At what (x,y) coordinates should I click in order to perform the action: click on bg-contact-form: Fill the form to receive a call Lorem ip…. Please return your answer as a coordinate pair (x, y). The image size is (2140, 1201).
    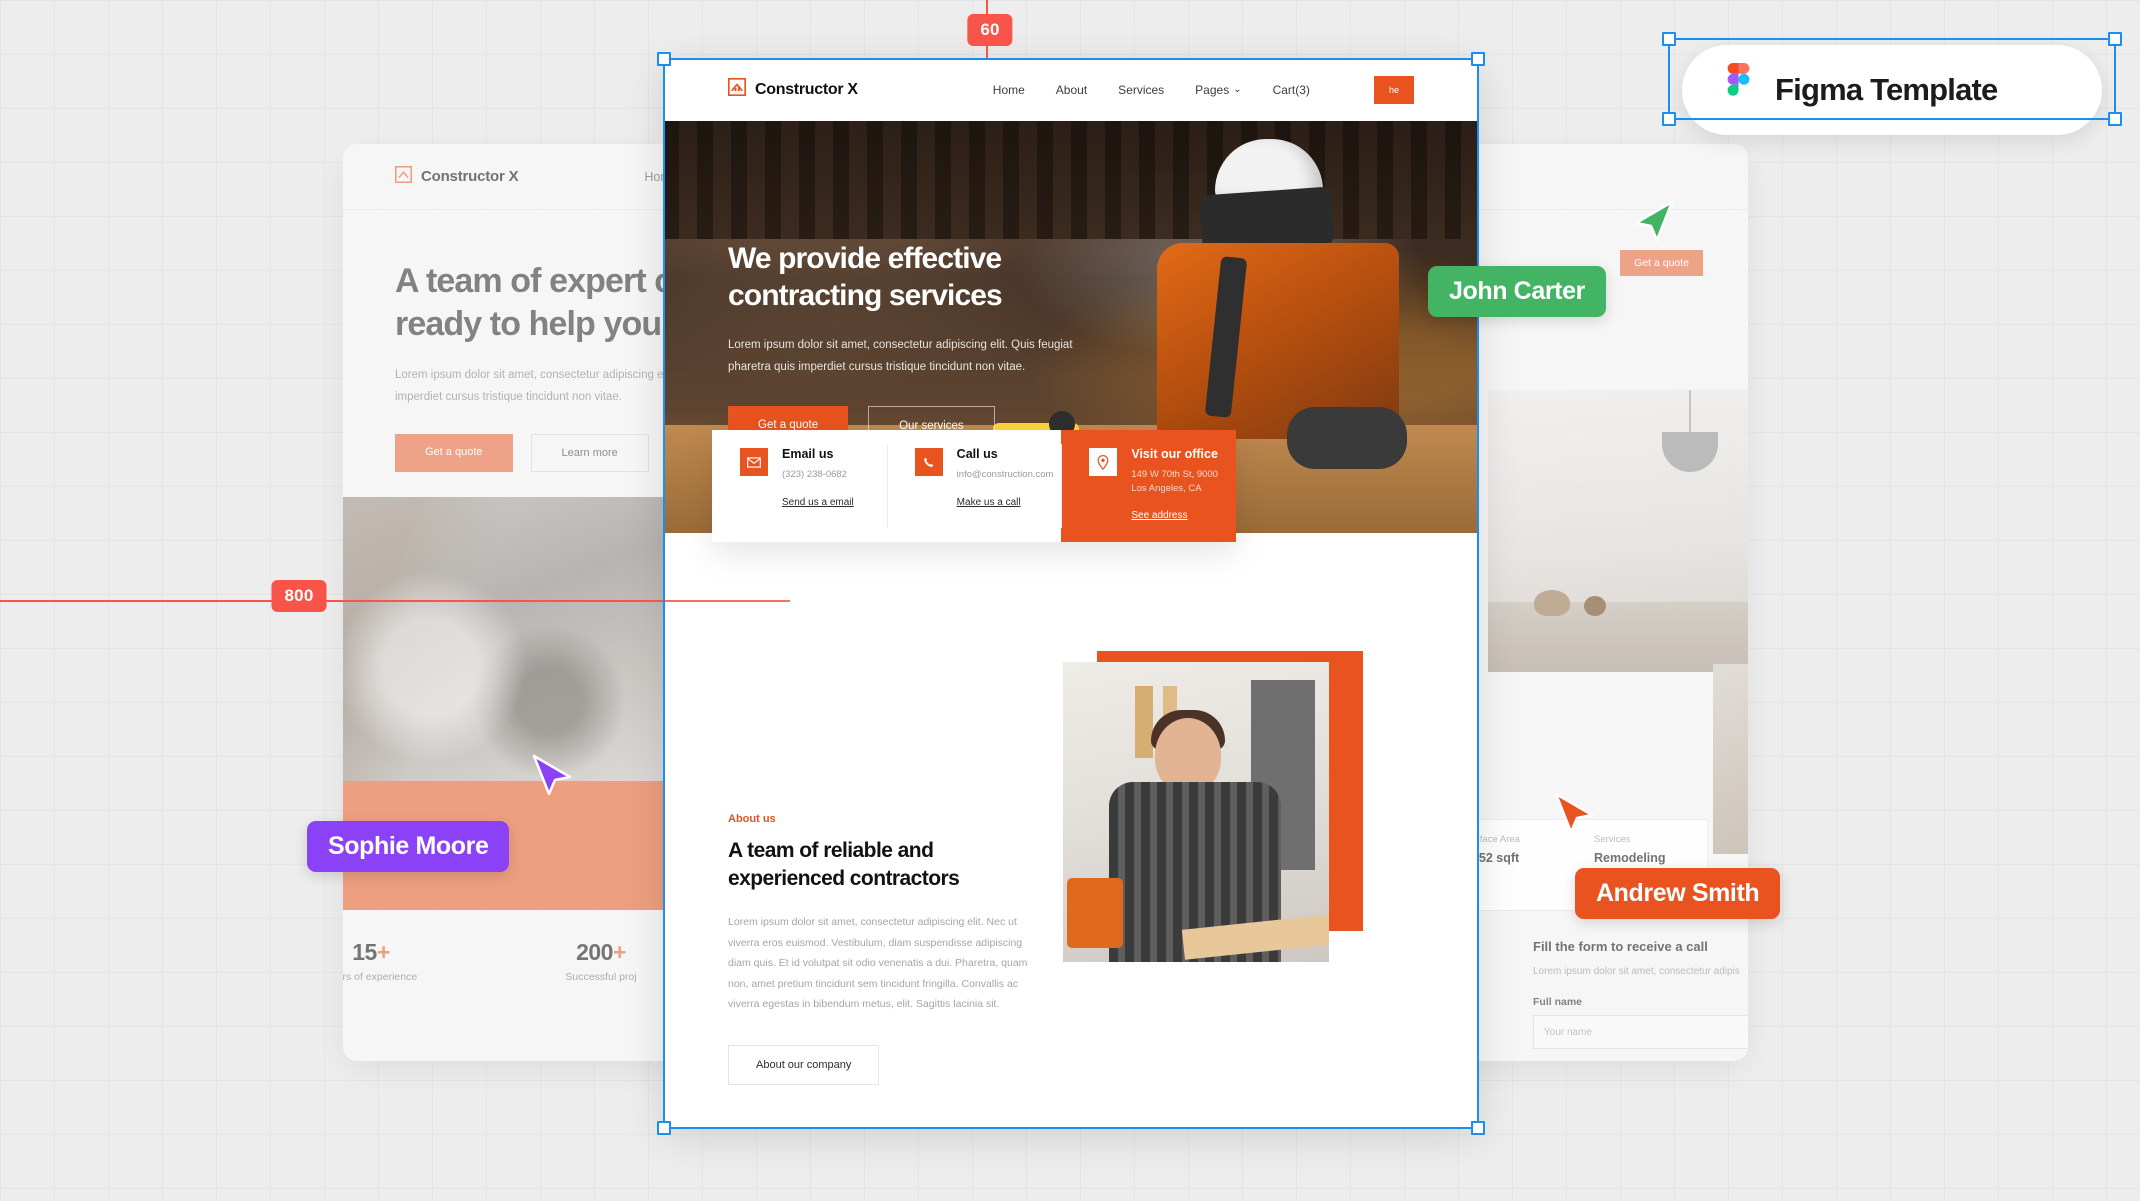
    Looking at the image, I should click on (1640, 1000).